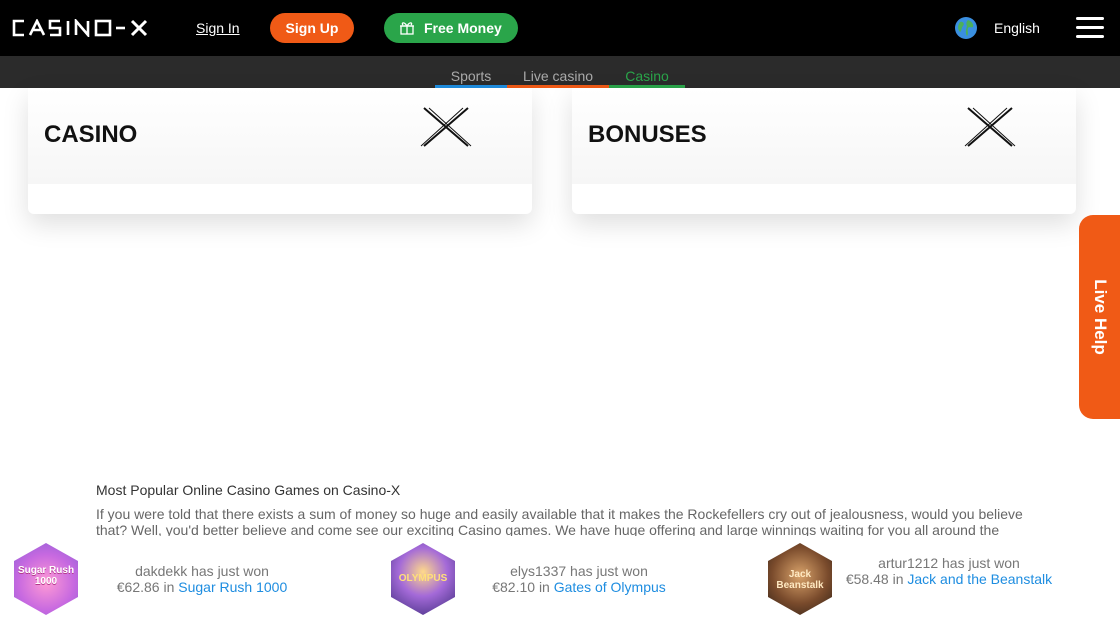  I want to click on casino-x-logo, so click(88, 28).